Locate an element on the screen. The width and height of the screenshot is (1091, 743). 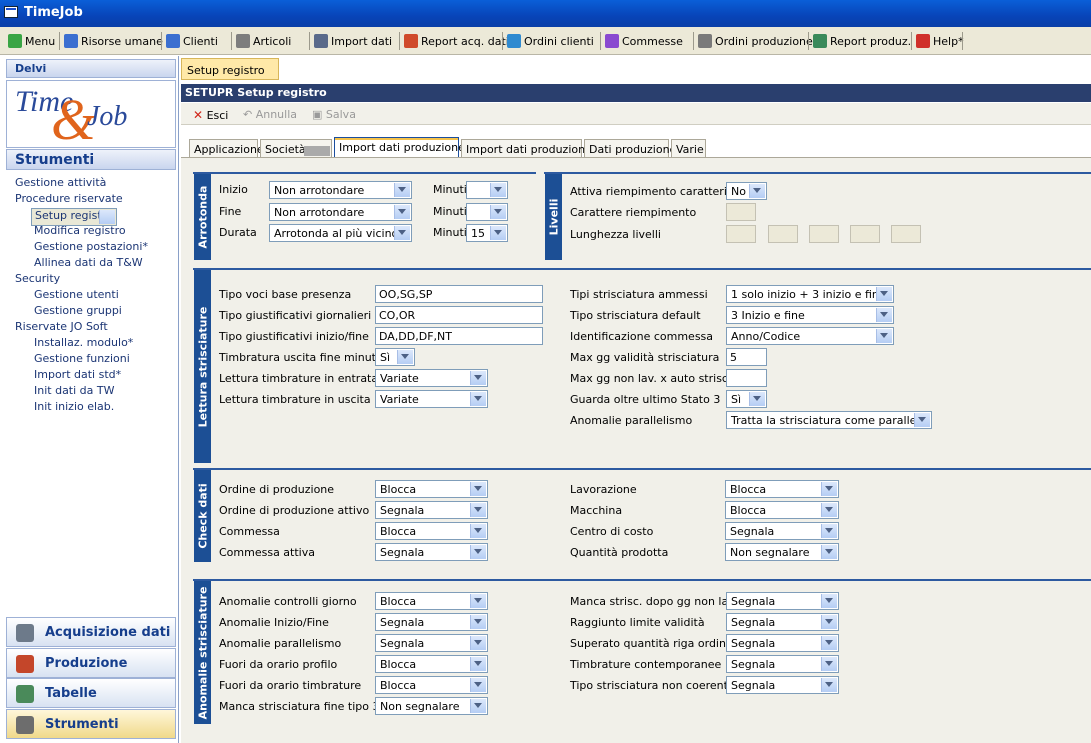
arrotonda-select: Arrotonda al più vicino is located at coordinates (340, 233).